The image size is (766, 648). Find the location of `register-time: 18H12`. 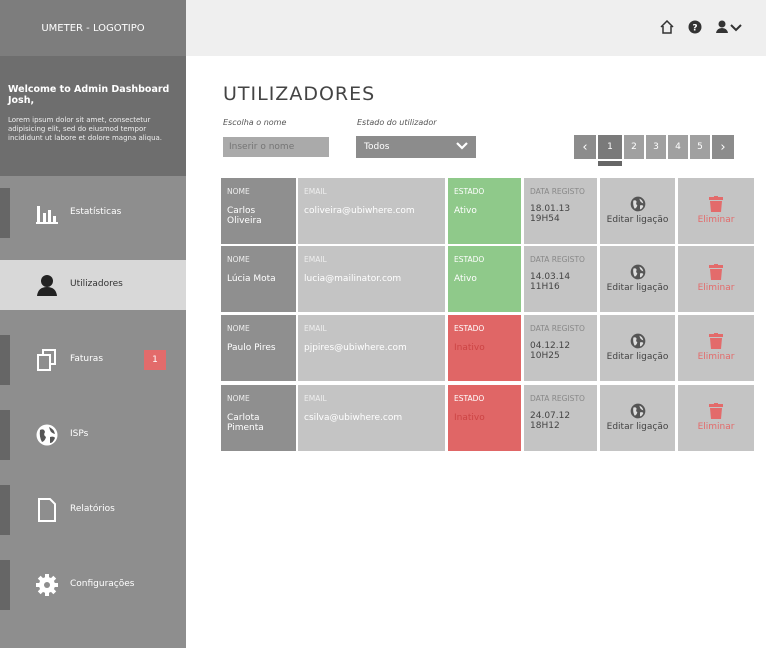

register-time: 18H12 is located at coordinates (545, 426).